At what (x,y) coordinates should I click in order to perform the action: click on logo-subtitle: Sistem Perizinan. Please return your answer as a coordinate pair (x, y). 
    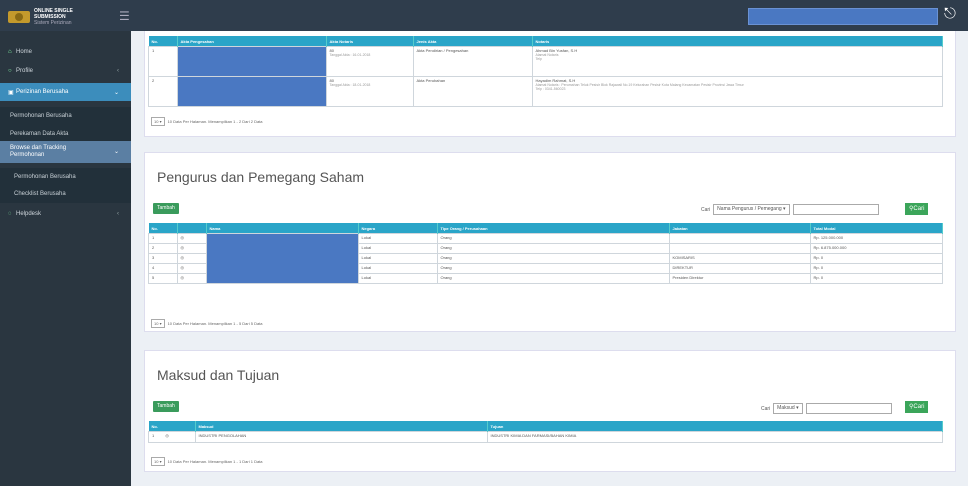
    Looking at the image, I should click on (53, 23).